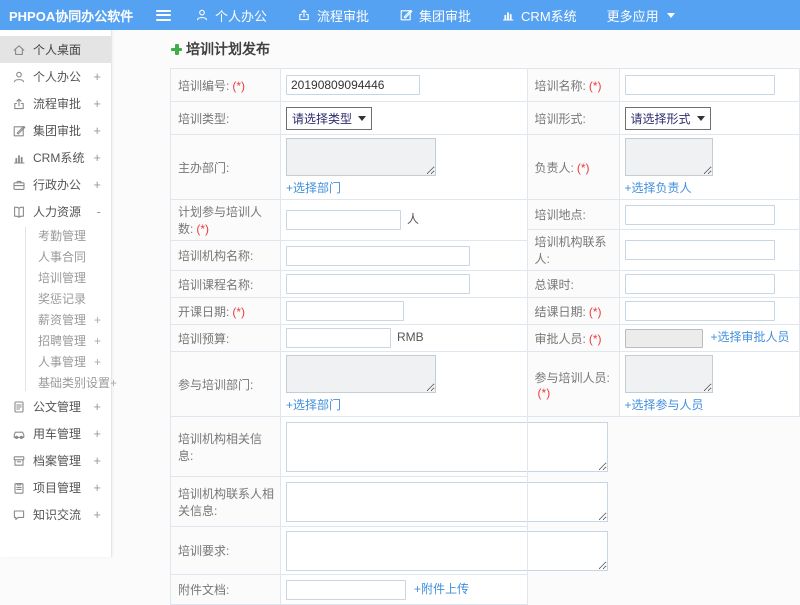 This screenshot has width=800, height=605. I want to click on end-date-input, so click(699, 311).